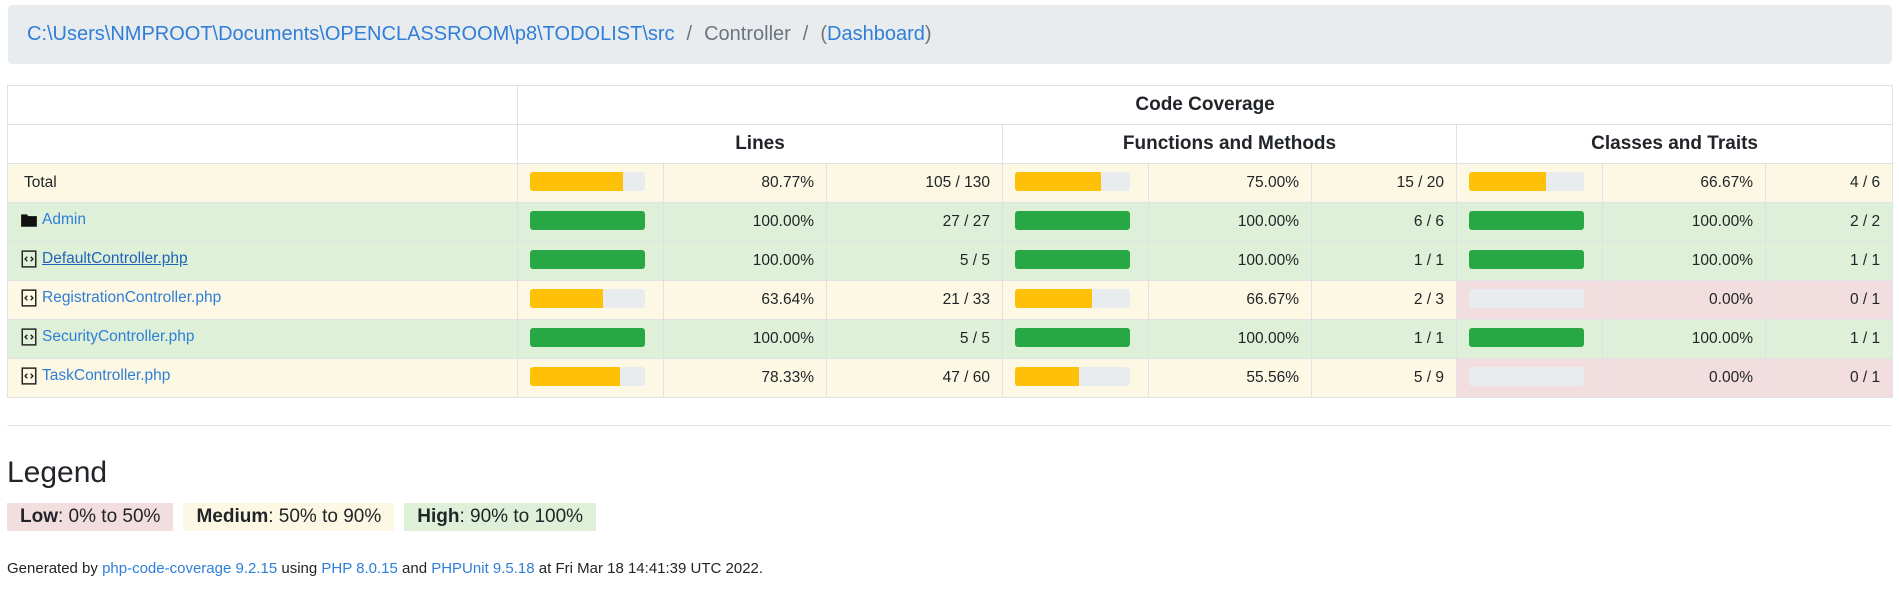 Image resolution: width=1899 pixels, height=593 pixels. I want to click on methods-count: 6 / 6, so click(1384, 222).